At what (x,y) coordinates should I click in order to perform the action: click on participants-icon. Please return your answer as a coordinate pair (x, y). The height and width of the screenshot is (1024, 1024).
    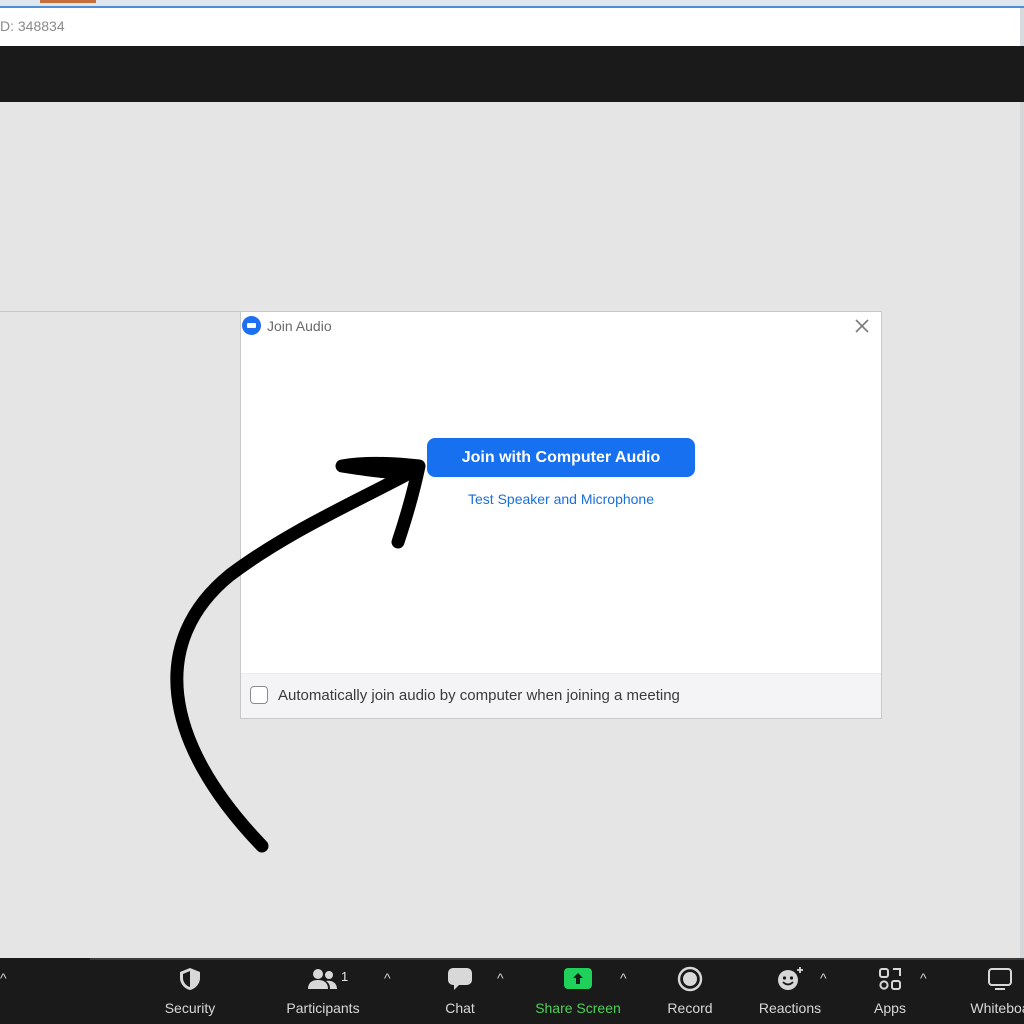
    Looking at the image, I should click on (322, 979).